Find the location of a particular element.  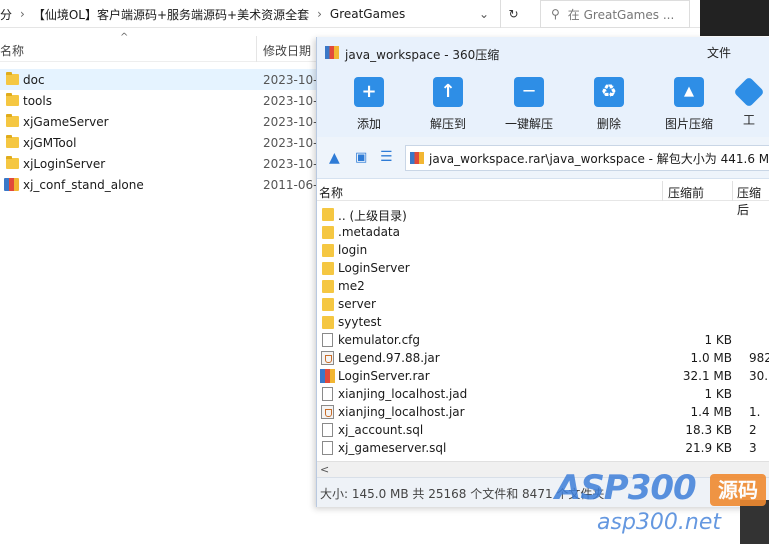

archive-row: Legend.97.88.jar 1.0 MB 982 is located at coordinates (543, 358).